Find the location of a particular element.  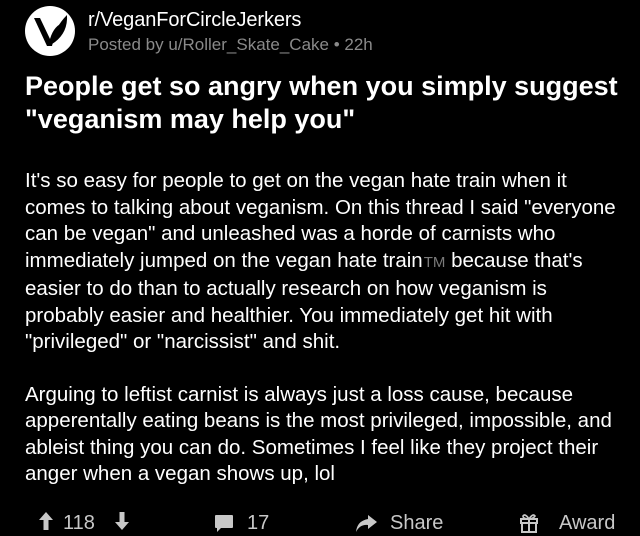

award-button: Award is located at coordinates (567, 523).